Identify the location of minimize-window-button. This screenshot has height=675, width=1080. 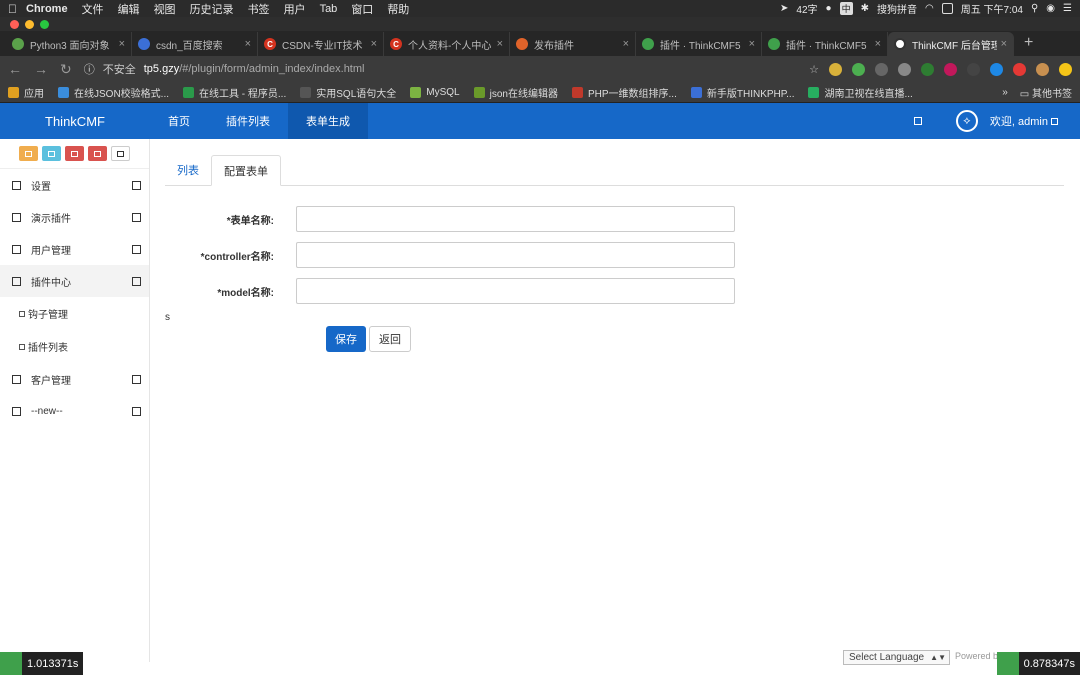
(29, 24).